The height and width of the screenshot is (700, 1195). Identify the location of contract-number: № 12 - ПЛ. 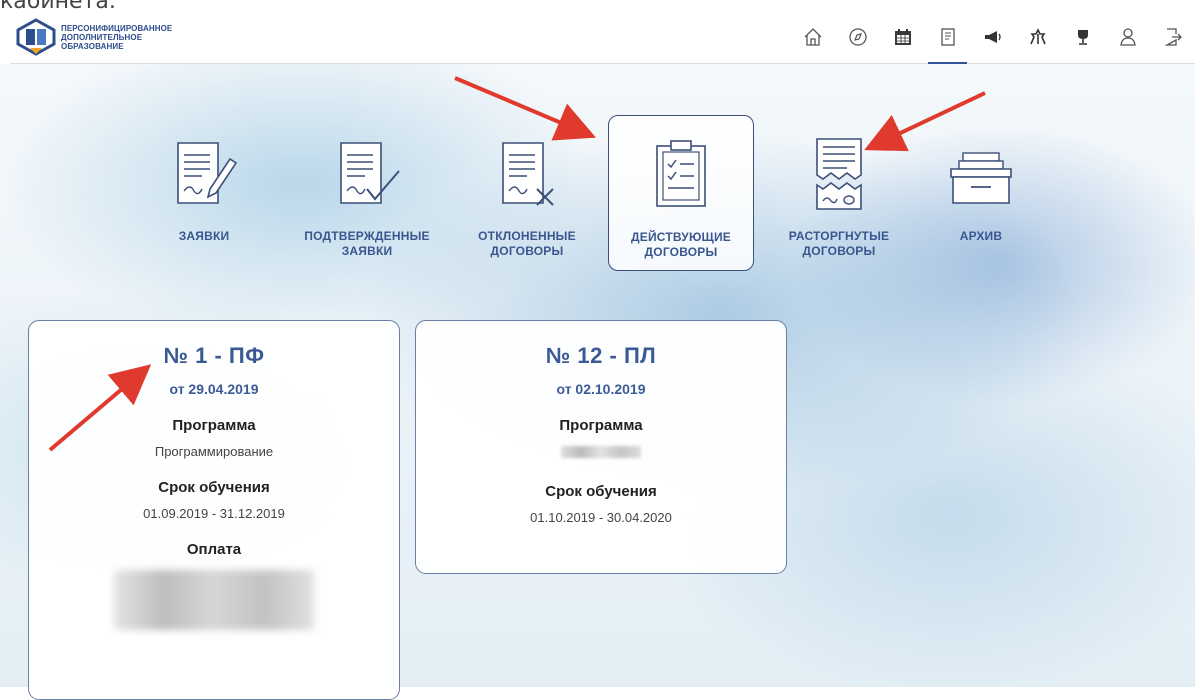
(601, 355).